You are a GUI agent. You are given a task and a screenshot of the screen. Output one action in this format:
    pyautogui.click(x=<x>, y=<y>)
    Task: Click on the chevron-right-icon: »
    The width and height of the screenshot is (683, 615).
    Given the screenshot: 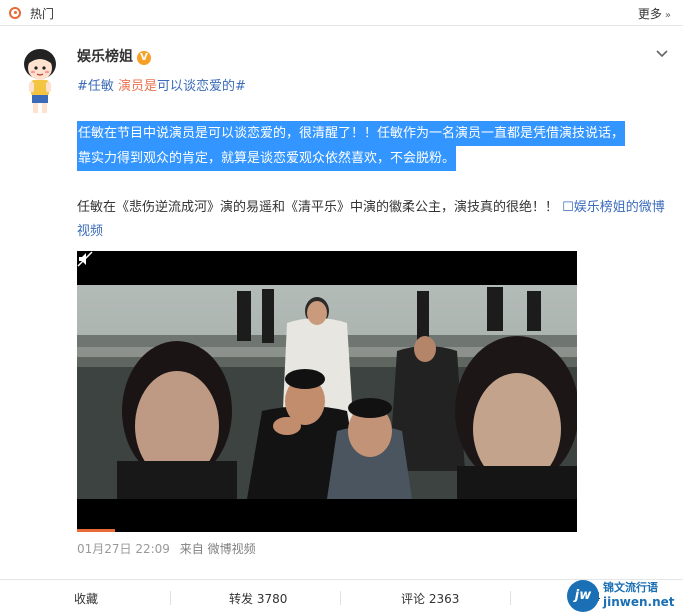 What is the action you would take?
    pyautogui.click(x=667, y=15)
    